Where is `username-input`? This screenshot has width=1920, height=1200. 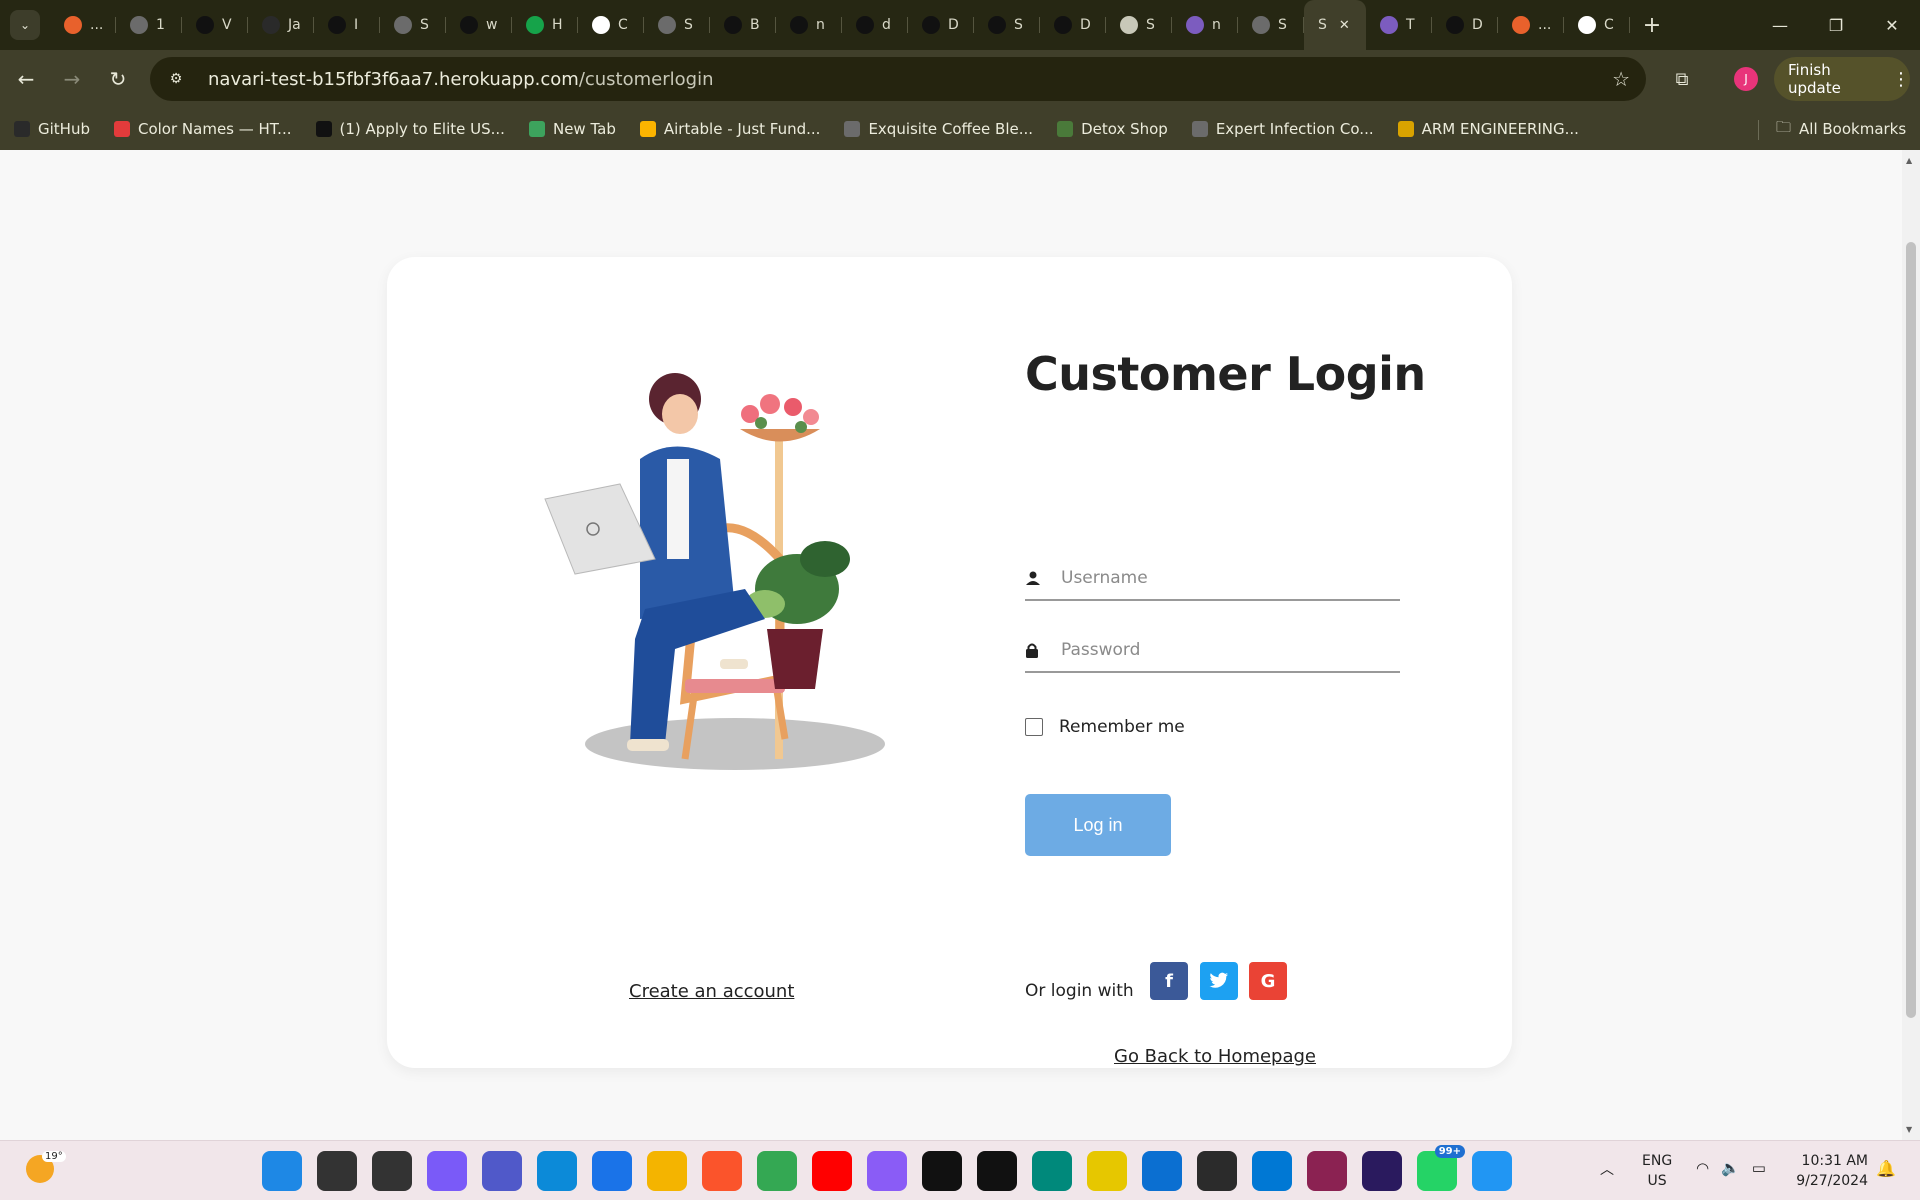
username-input is located at coordinates (1221, 578).